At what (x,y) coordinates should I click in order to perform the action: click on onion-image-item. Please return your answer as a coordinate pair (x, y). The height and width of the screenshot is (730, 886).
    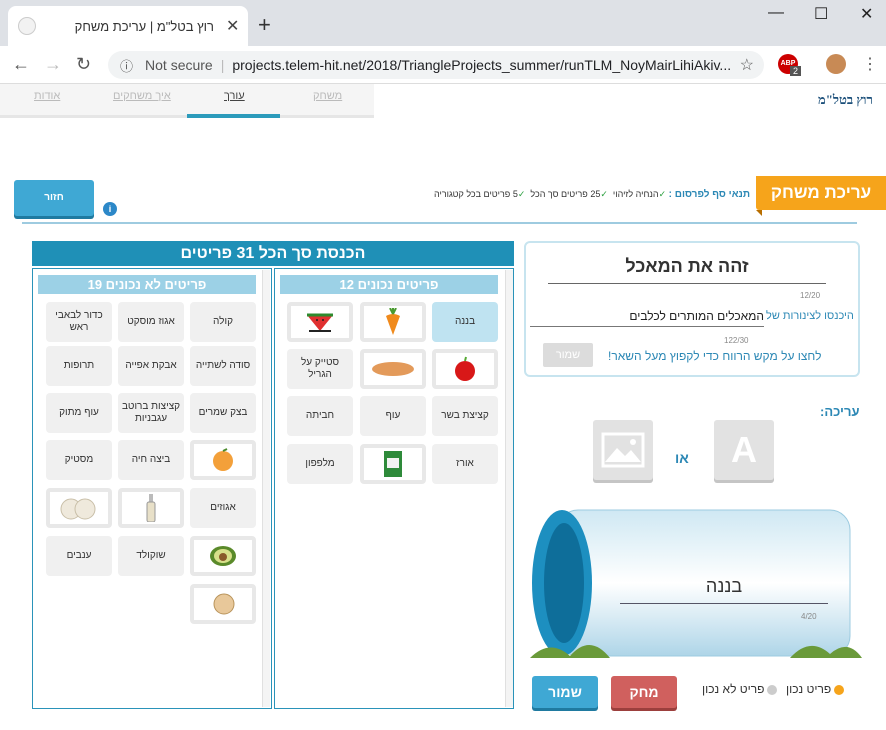
    Looking at the image, I should click on (223, 604).